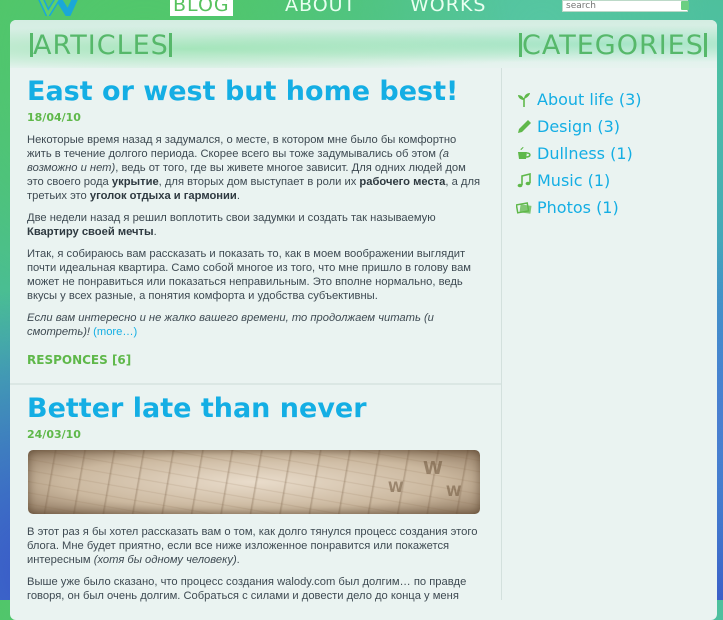 This screenshot has height=620, width=723. Describe the element at coordinates (115, 332) in the screenshot. I see `read-more-link: (more…)` at that location.